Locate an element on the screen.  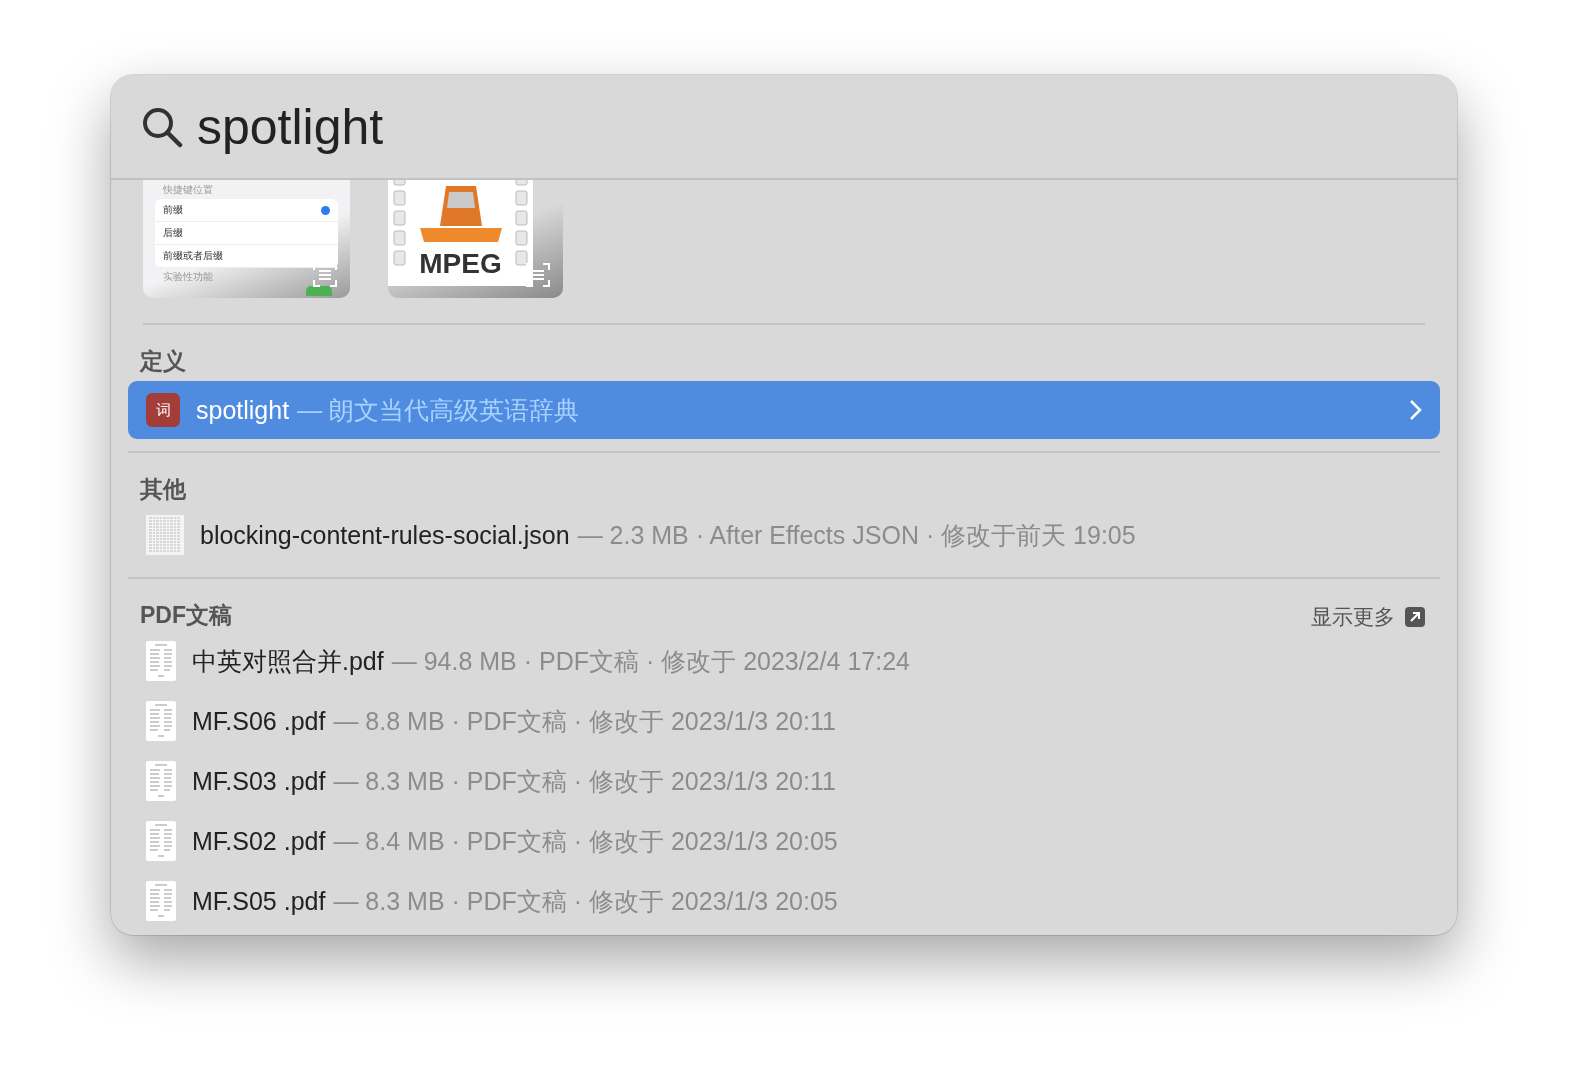
option-label: 前缀 is located at coordinates (173, 210).